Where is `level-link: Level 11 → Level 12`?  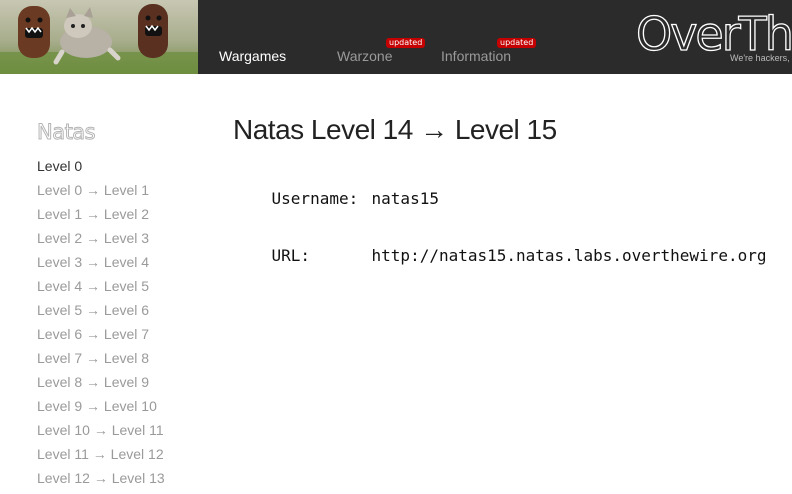
level-link: Level 11 → Level 12 is located at coordinates (101, 456).